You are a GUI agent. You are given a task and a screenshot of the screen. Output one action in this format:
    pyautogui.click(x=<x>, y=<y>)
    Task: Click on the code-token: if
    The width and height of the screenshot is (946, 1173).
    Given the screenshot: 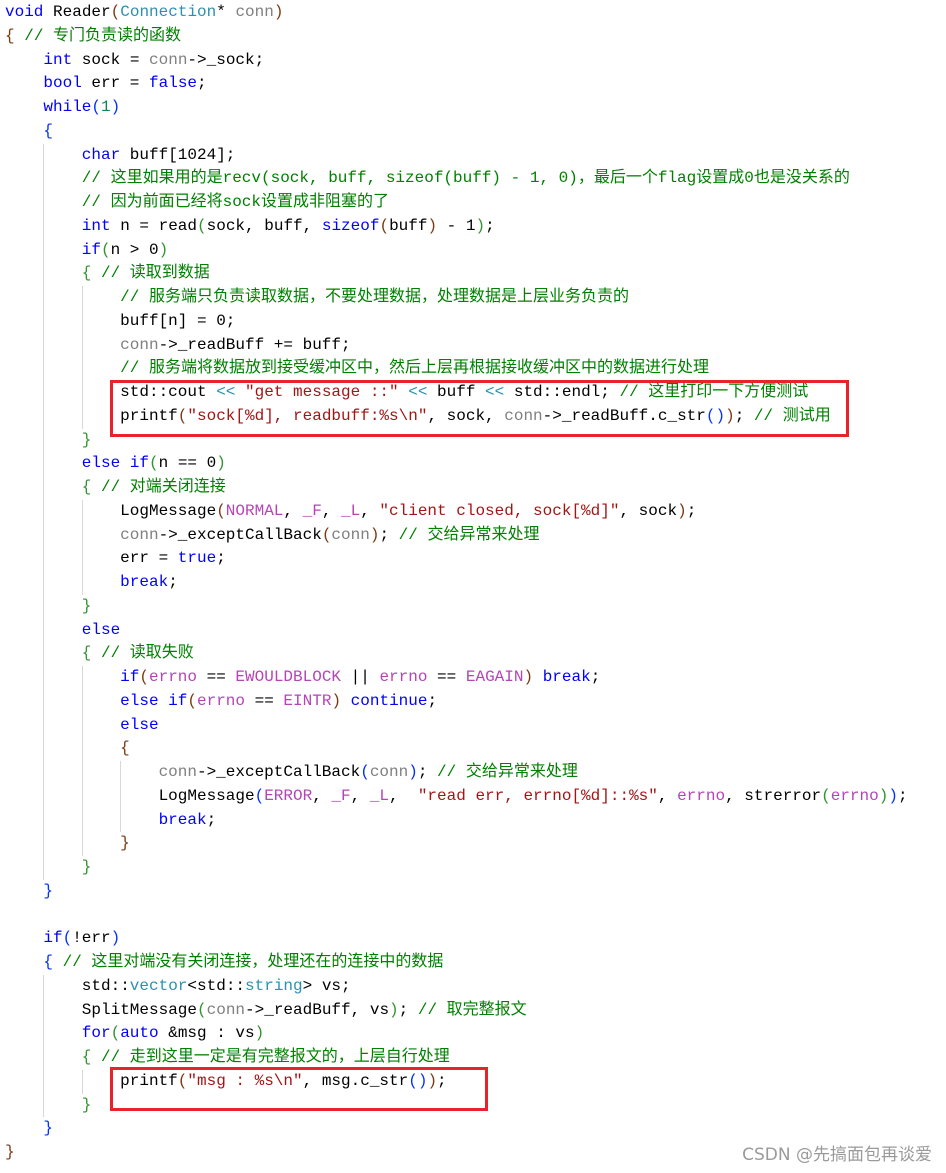 What is the action you would take?
    pyautogui.click(x=91, y=249)
    